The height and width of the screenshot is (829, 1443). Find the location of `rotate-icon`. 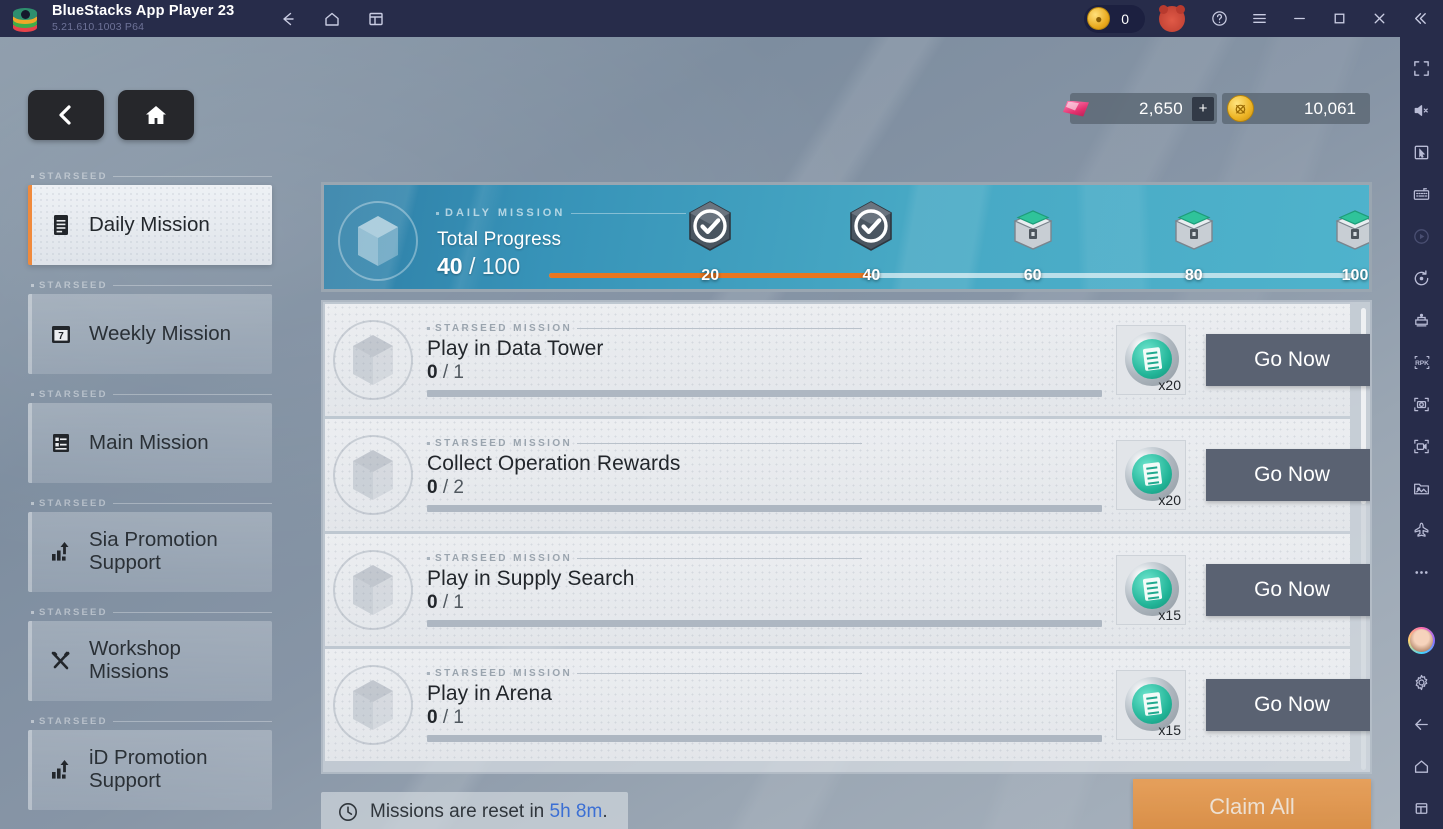

rotate-icon is located at coordinates (1421, 278).